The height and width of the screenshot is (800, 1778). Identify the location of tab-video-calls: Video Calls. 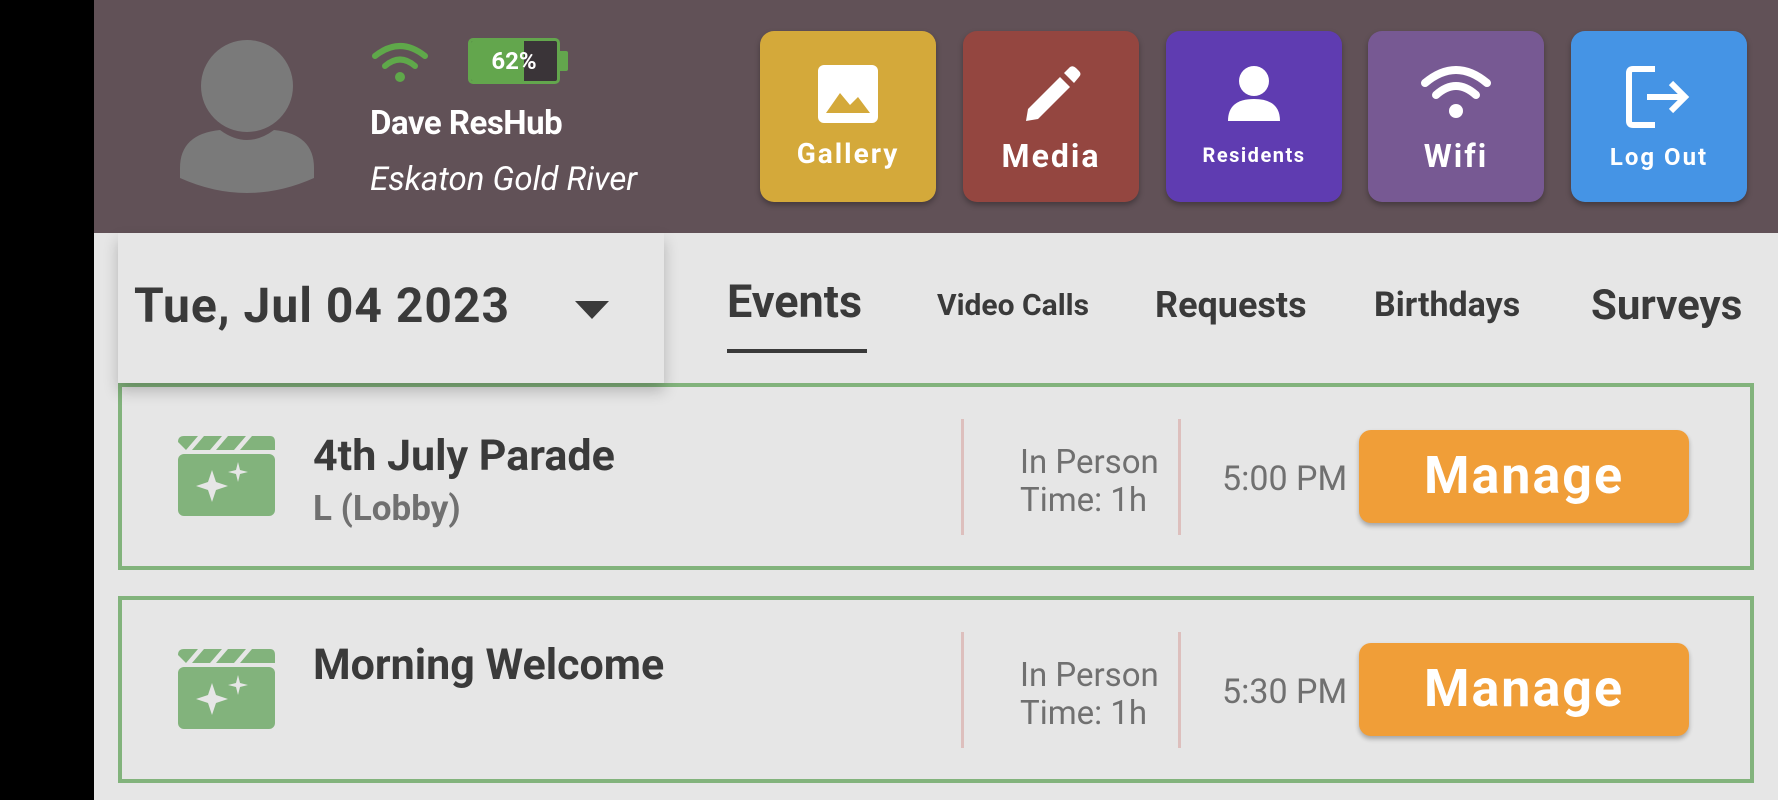
(1013, 305).